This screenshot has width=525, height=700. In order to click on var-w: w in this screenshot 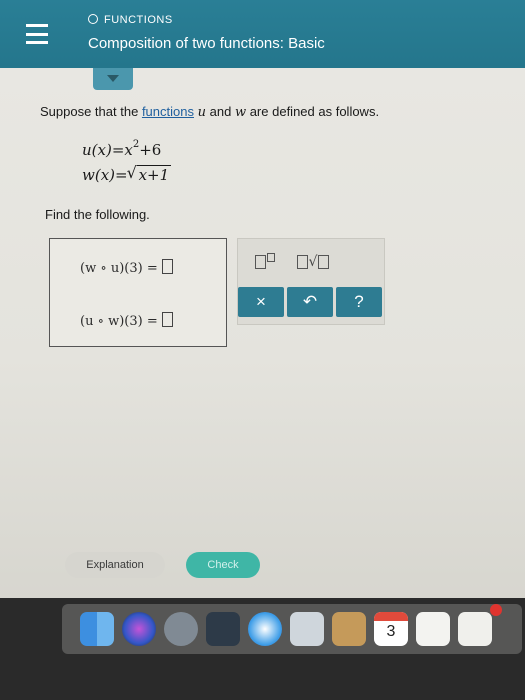, I will do `click(240, 112)`.